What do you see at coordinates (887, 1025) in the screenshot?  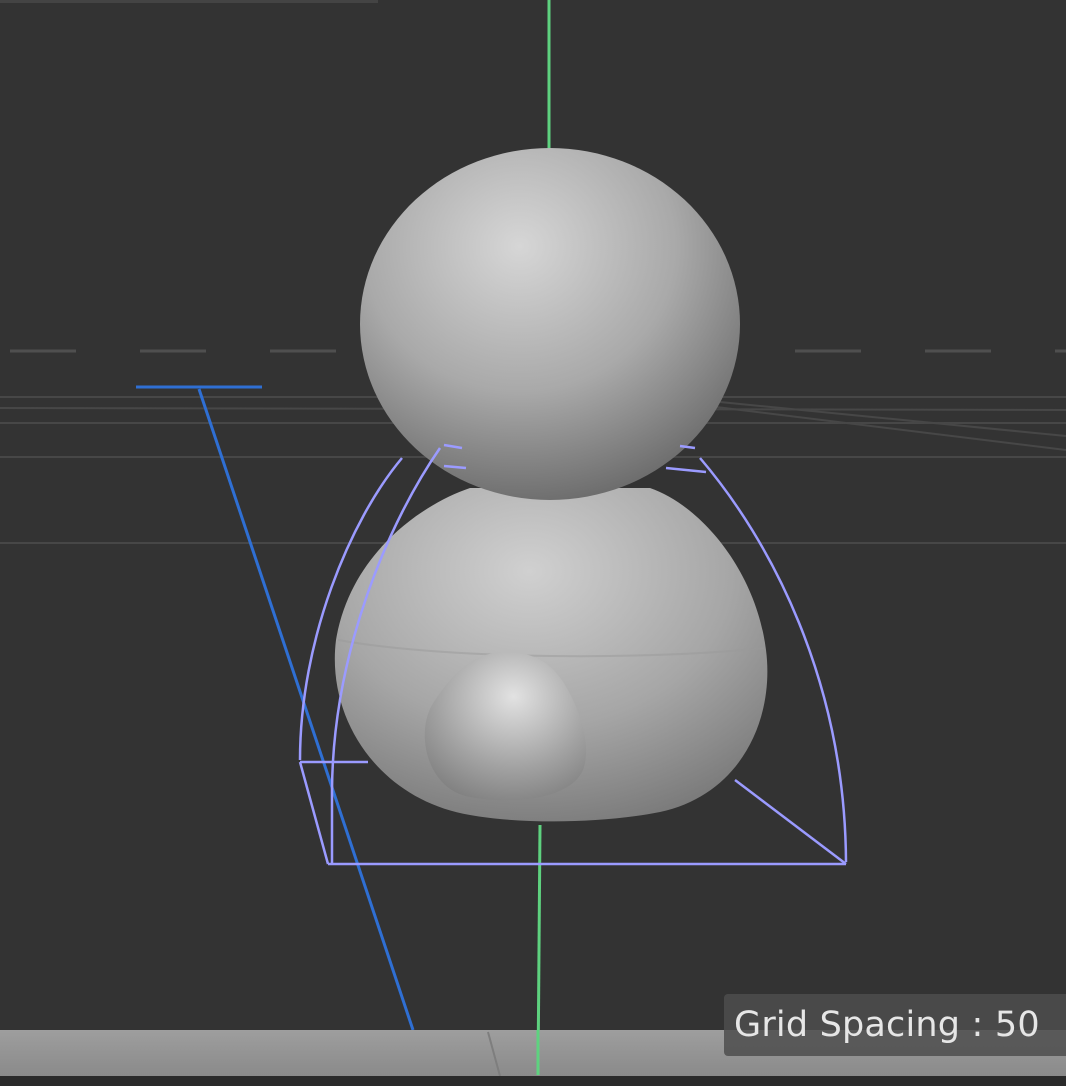 I see `grid-spacing-label: Grid Spacing : 50` at bounding box center [887, 1025].